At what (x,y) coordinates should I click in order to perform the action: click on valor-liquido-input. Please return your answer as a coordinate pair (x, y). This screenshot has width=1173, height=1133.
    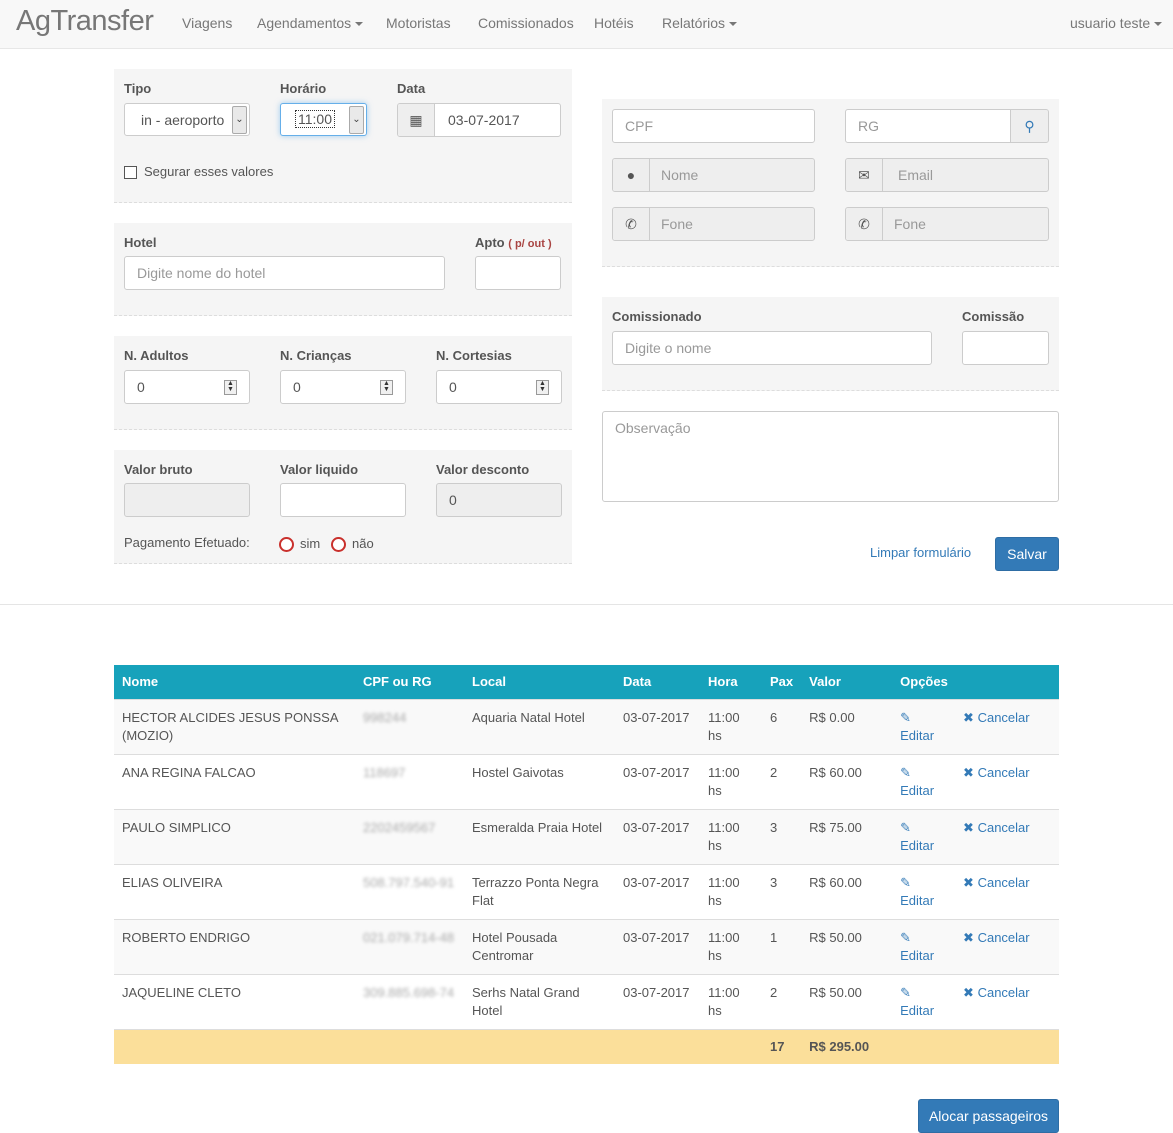
    Looking at the image, I should click on (343, 500).